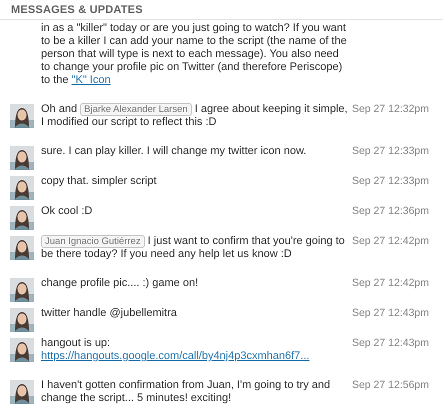  Describe the element at coordinates (93, 241) in the screenshot. I see `mention-tag: Juan Ignacio Gutiérrez` at that location.